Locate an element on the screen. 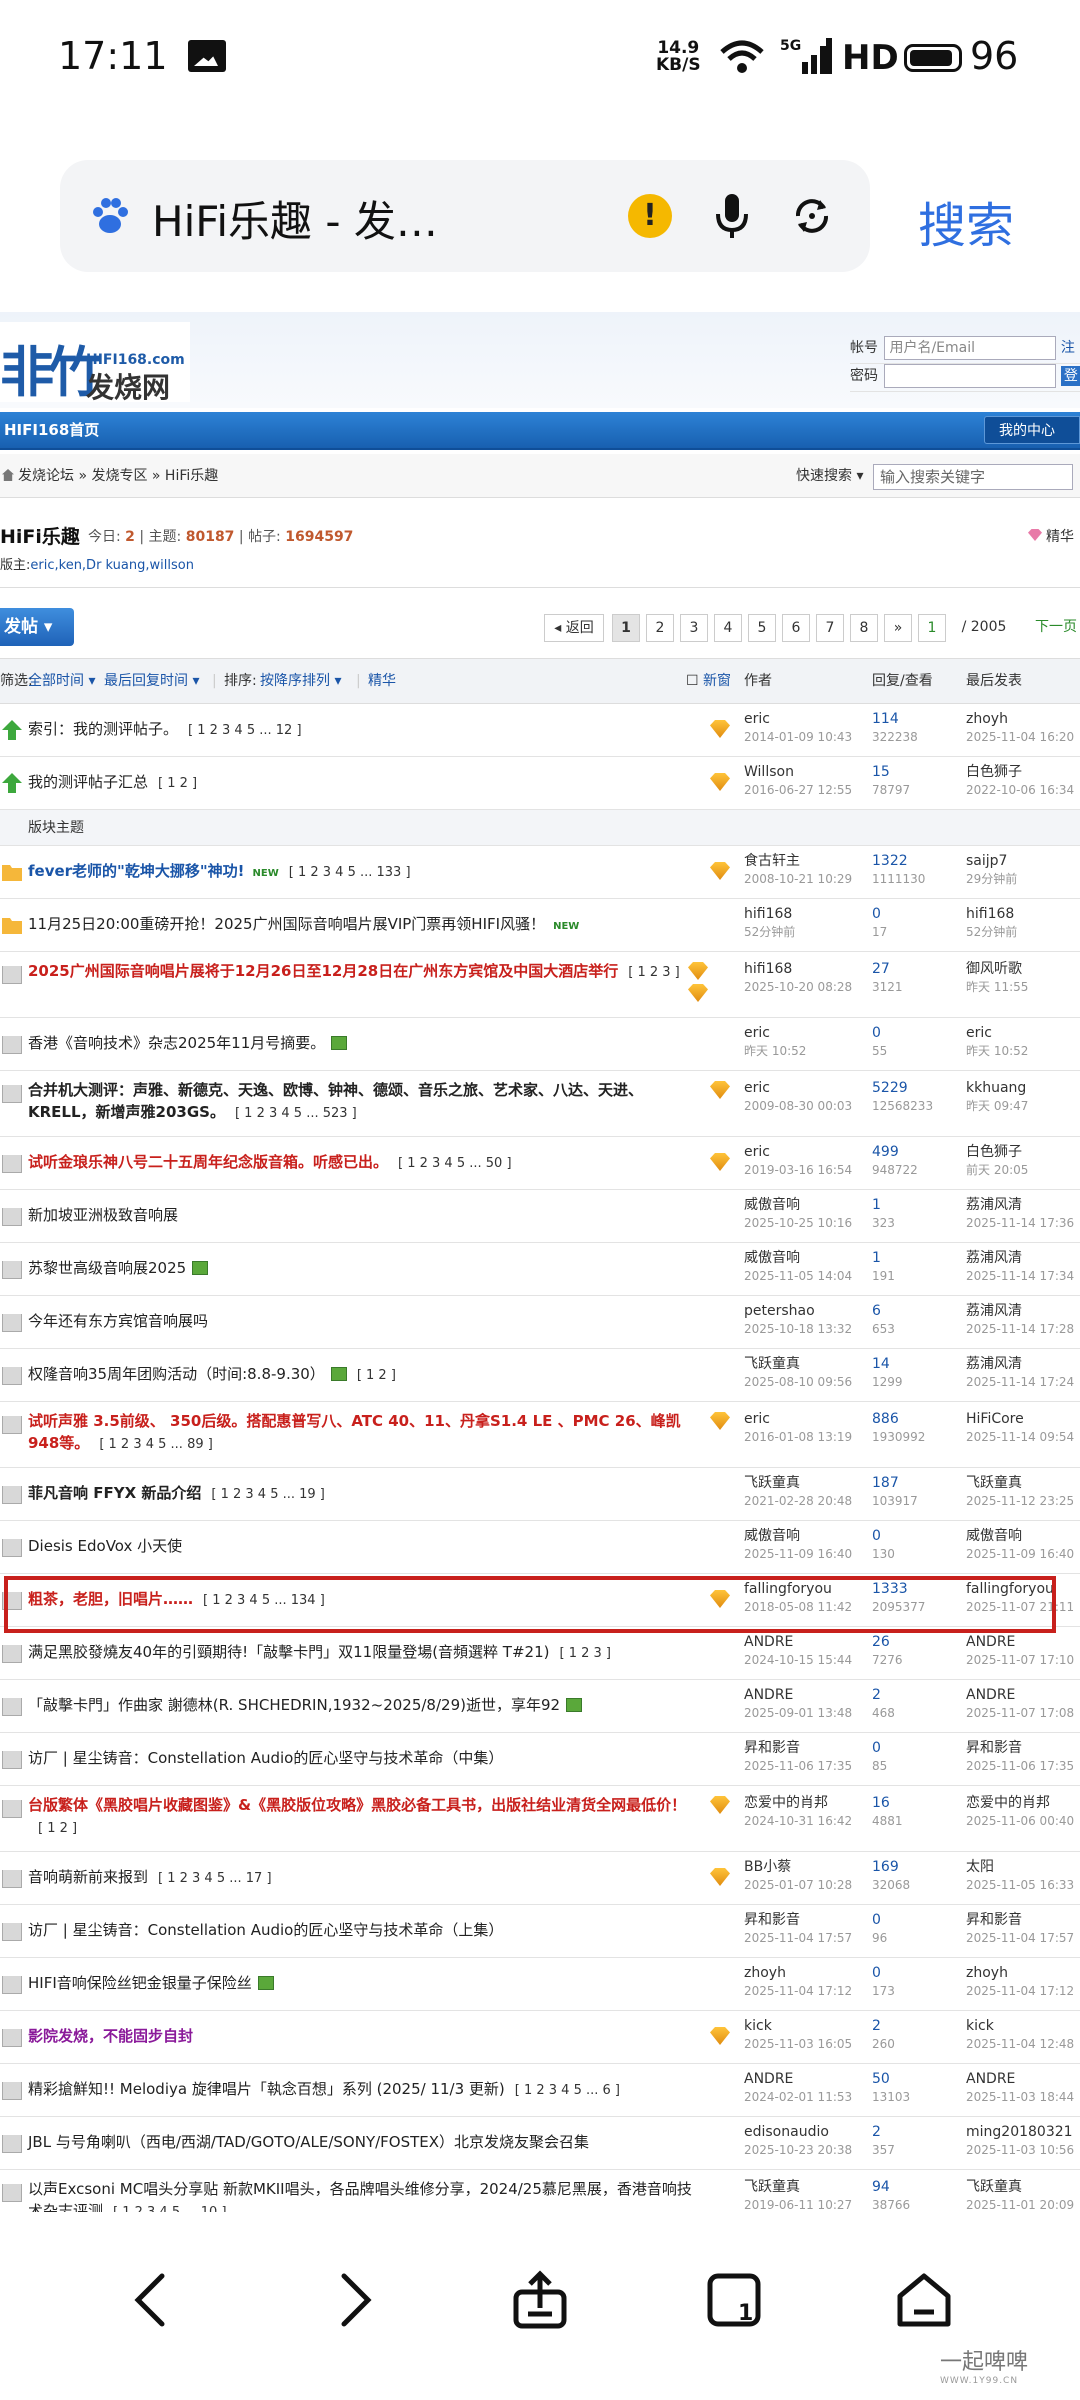  share-icon is located at coordinates (540, 2300).